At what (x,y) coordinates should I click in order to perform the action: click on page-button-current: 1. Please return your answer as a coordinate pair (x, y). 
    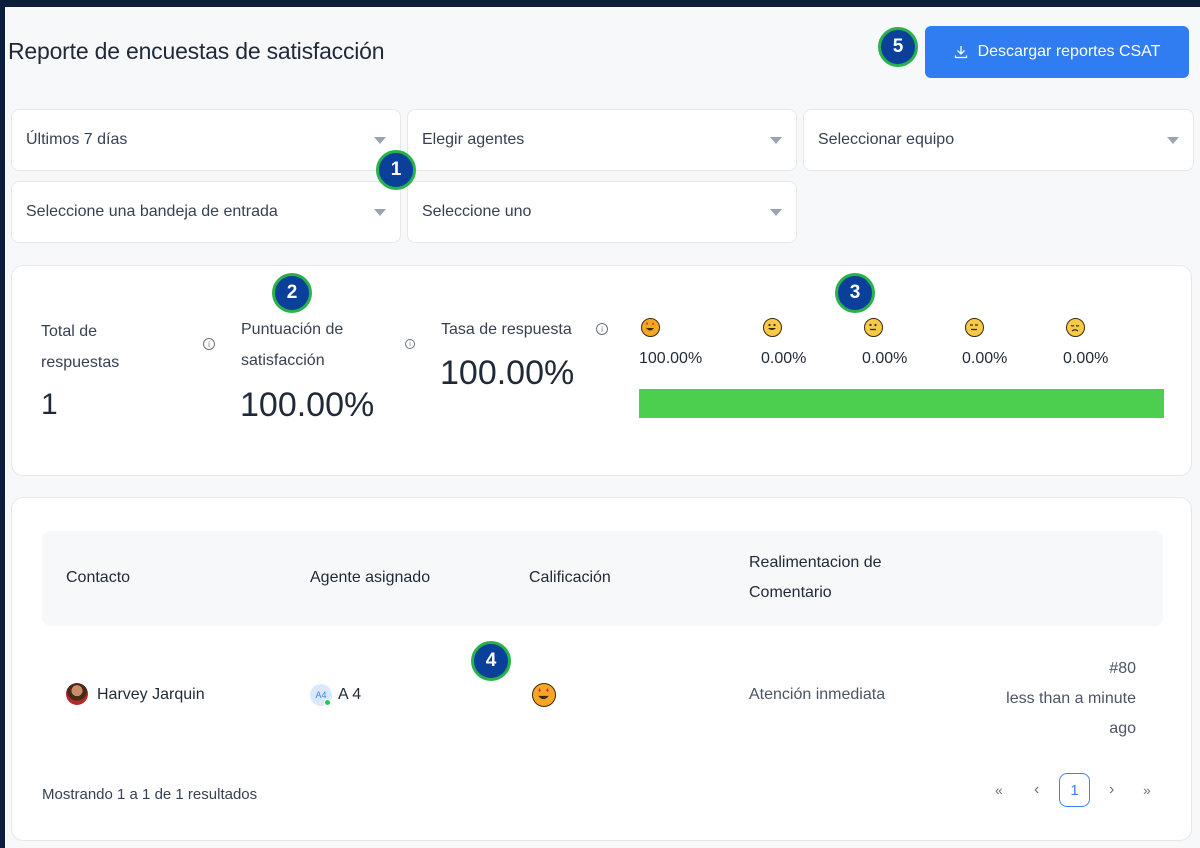
    Looking at the image, I should click on (1074, 790).